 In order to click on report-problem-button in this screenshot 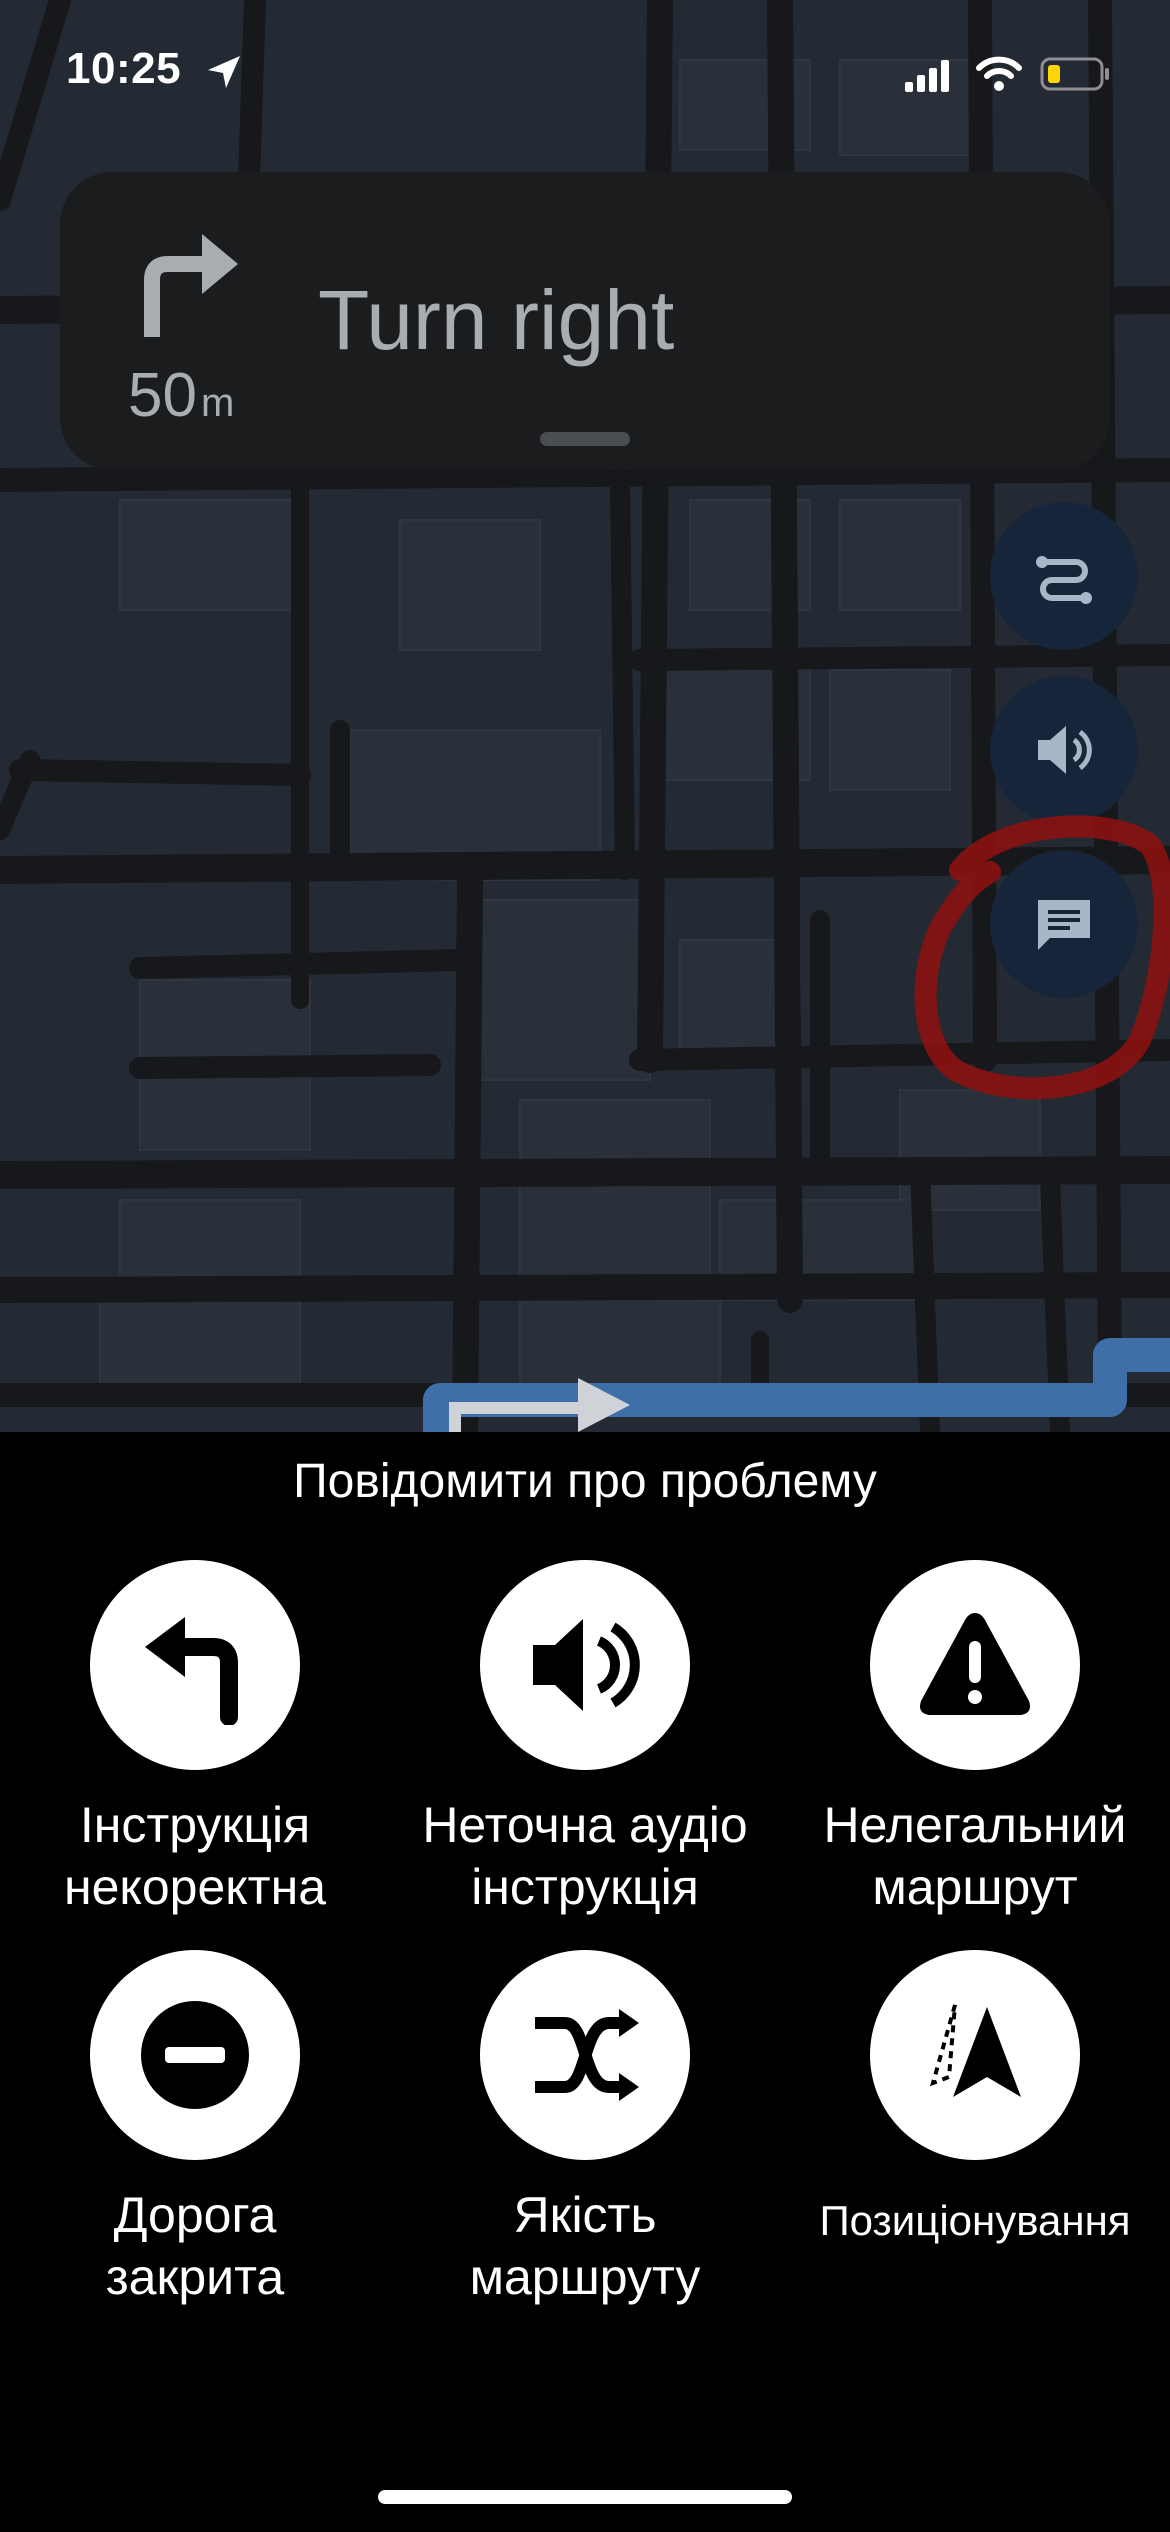, I will do `click(1064, 924)`.